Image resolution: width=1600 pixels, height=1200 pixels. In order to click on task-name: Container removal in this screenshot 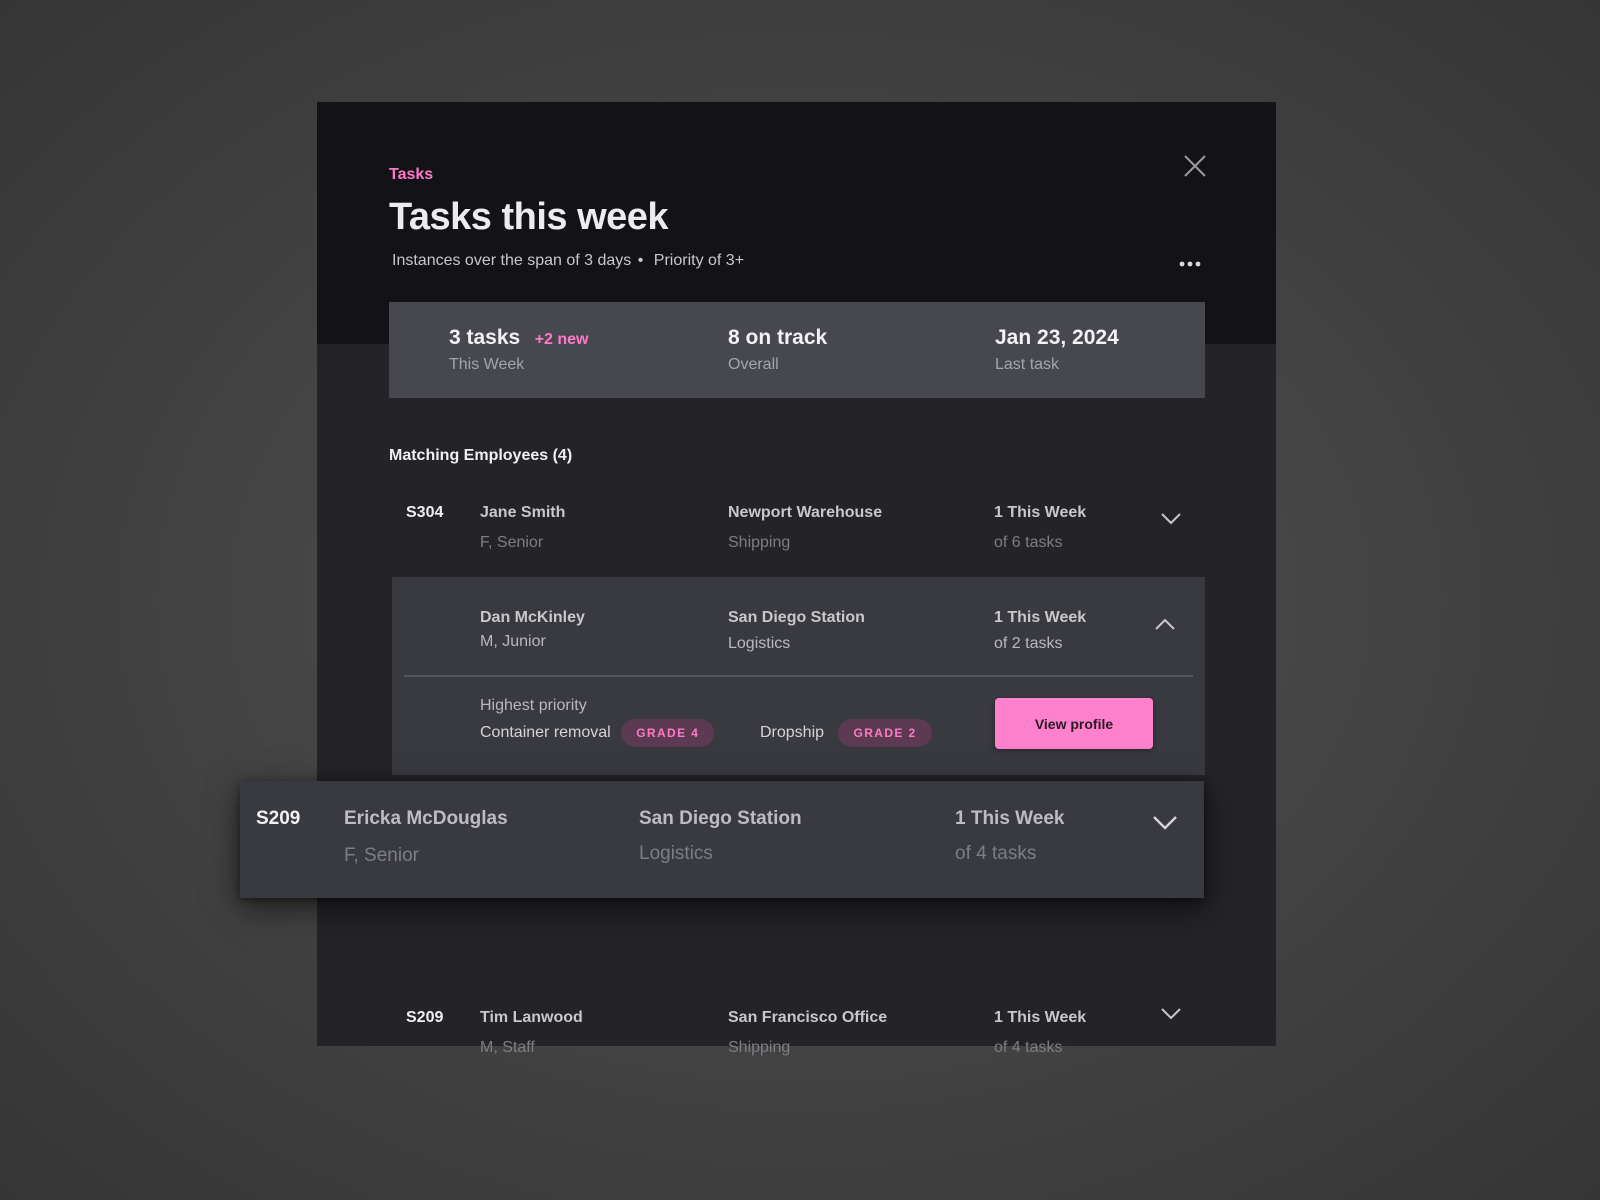, I will do `click(545, 732)`.